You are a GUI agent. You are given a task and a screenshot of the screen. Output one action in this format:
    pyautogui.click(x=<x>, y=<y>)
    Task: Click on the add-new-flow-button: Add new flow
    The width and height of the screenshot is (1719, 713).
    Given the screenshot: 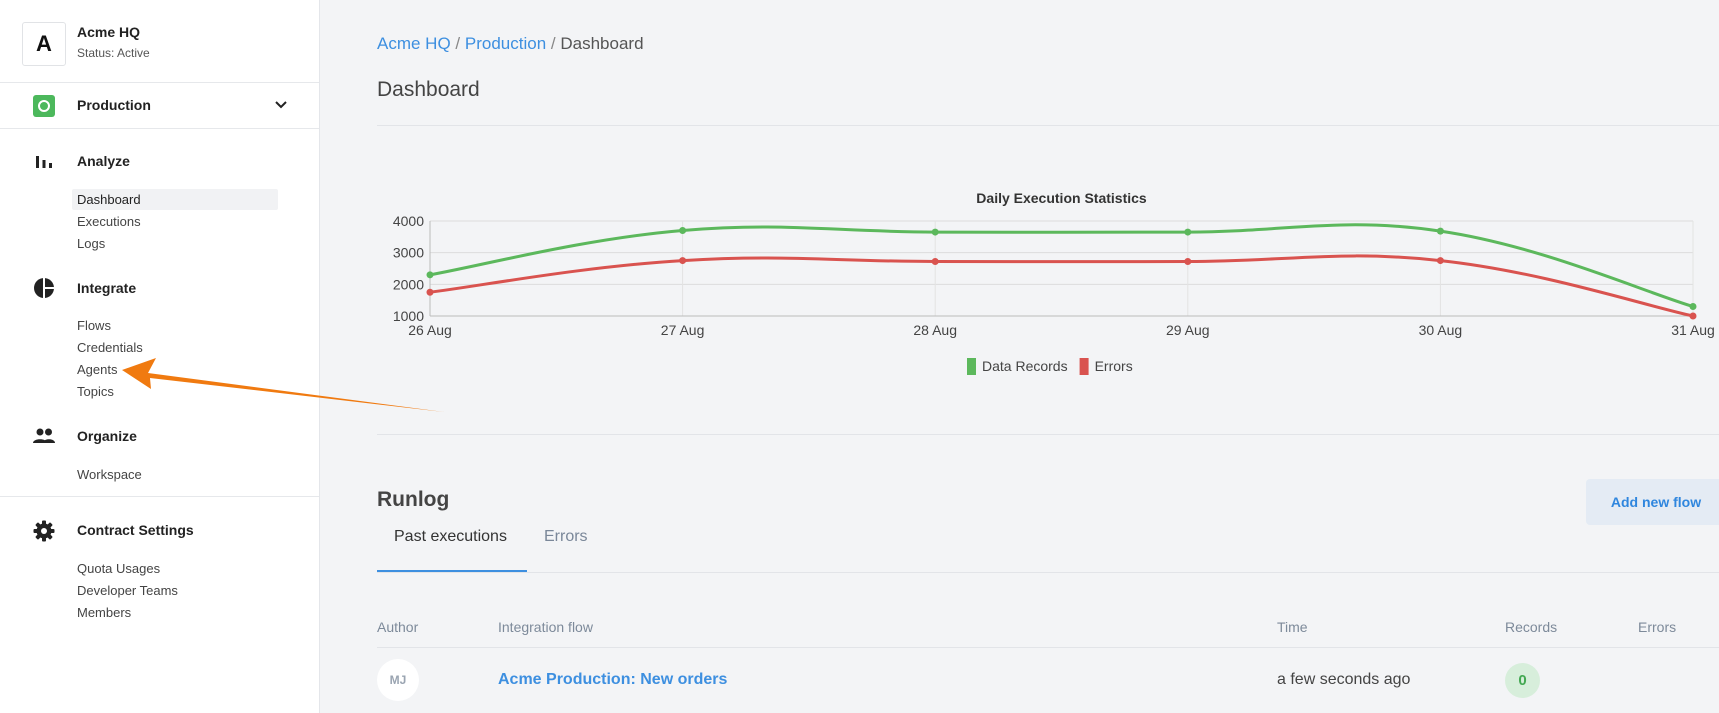 What is the action you would take?
    pyautogui.click(x=1652, y=502)
    